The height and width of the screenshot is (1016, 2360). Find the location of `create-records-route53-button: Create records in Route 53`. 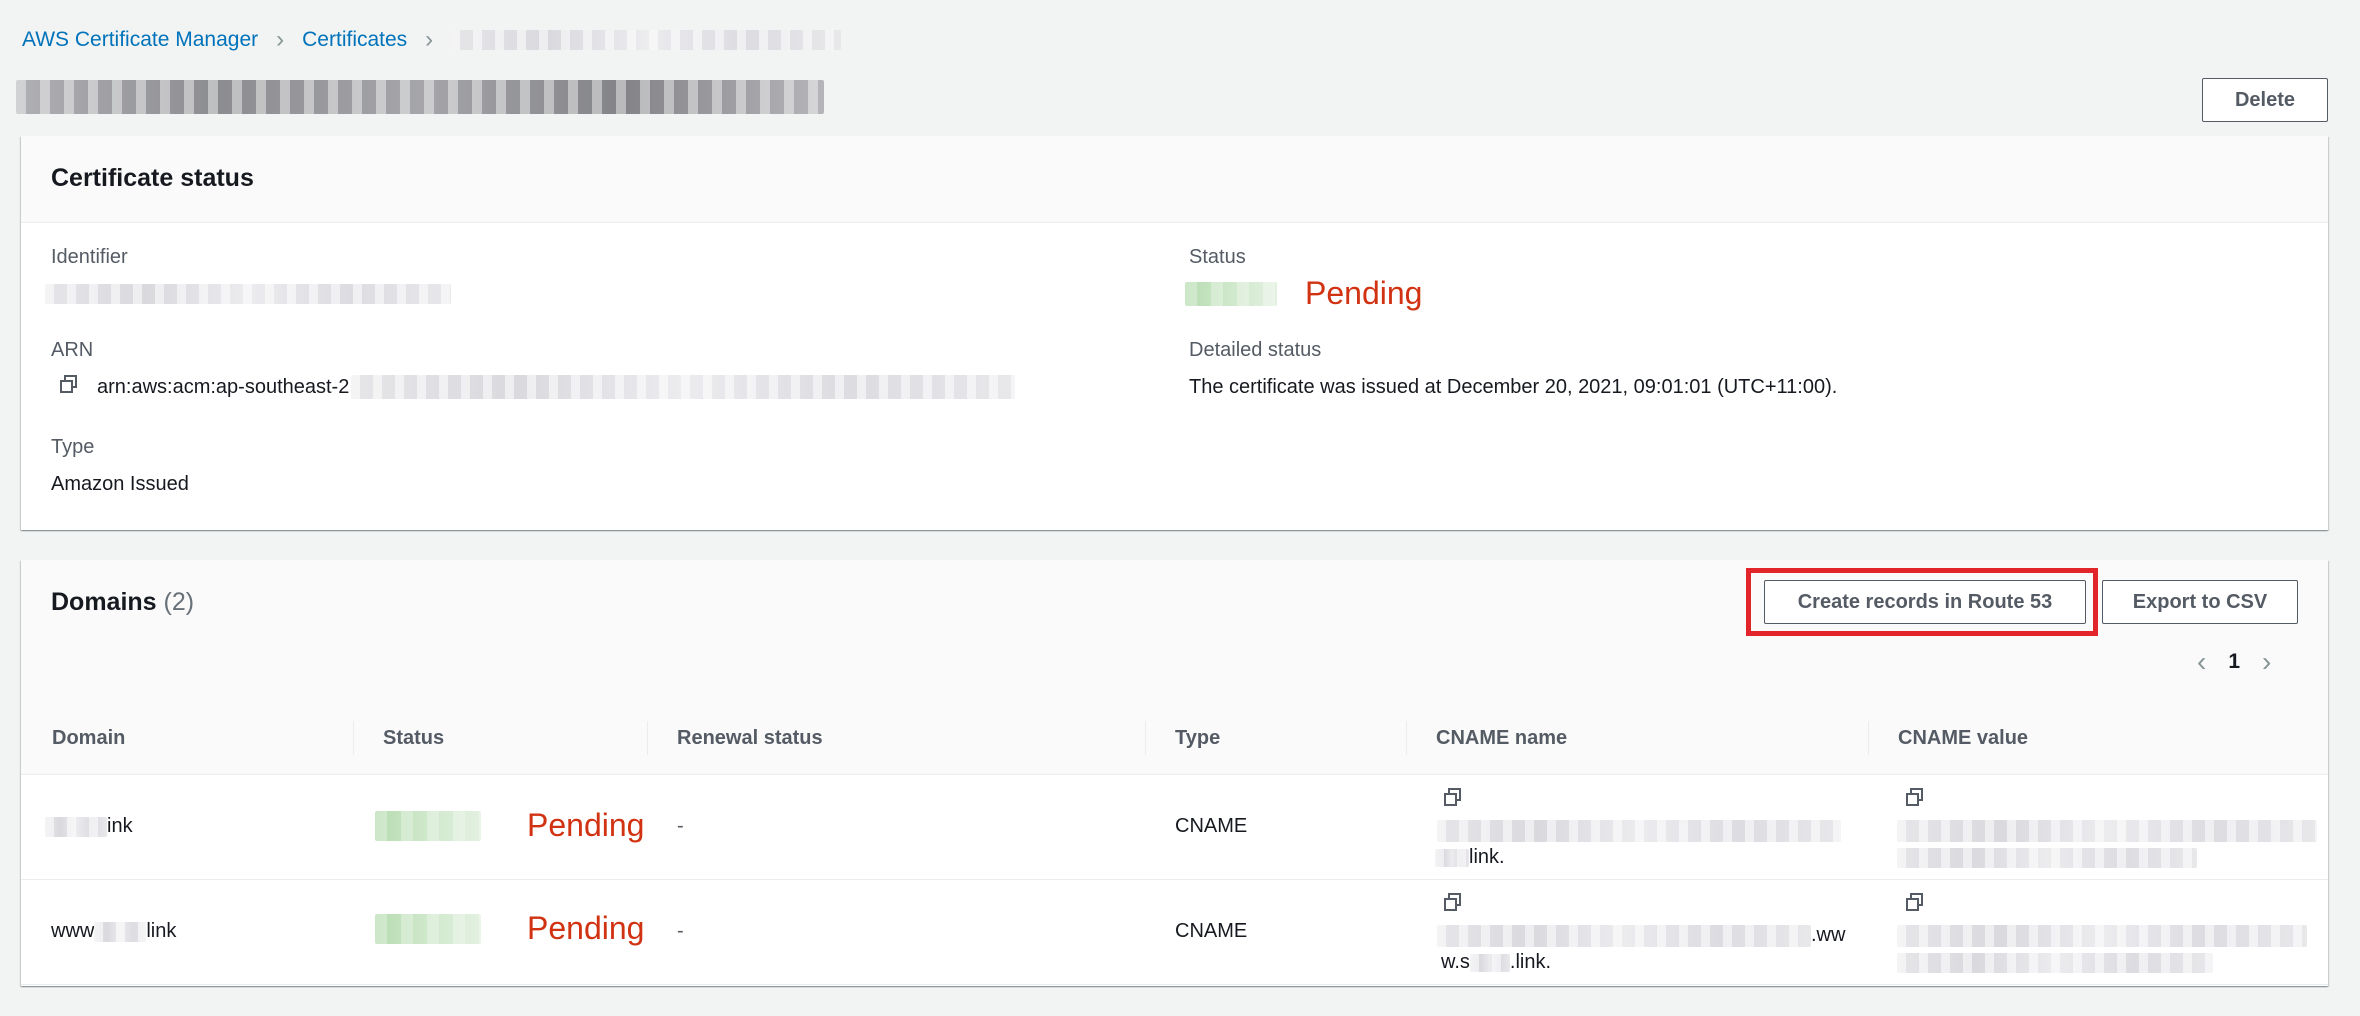

create-records-route53-button: Create records in Route 53 is located at coordinates (1925, 602).